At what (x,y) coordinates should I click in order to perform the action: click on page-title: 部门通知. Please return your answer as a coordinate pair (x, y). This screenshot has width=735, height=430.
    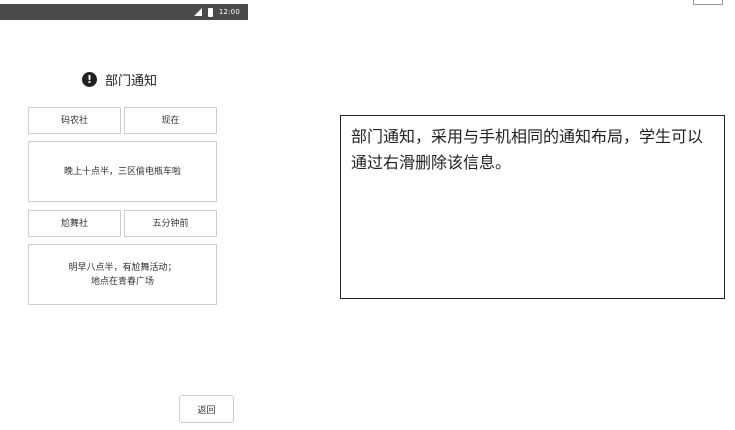
    Looking at the image, I should click on (131, 81).